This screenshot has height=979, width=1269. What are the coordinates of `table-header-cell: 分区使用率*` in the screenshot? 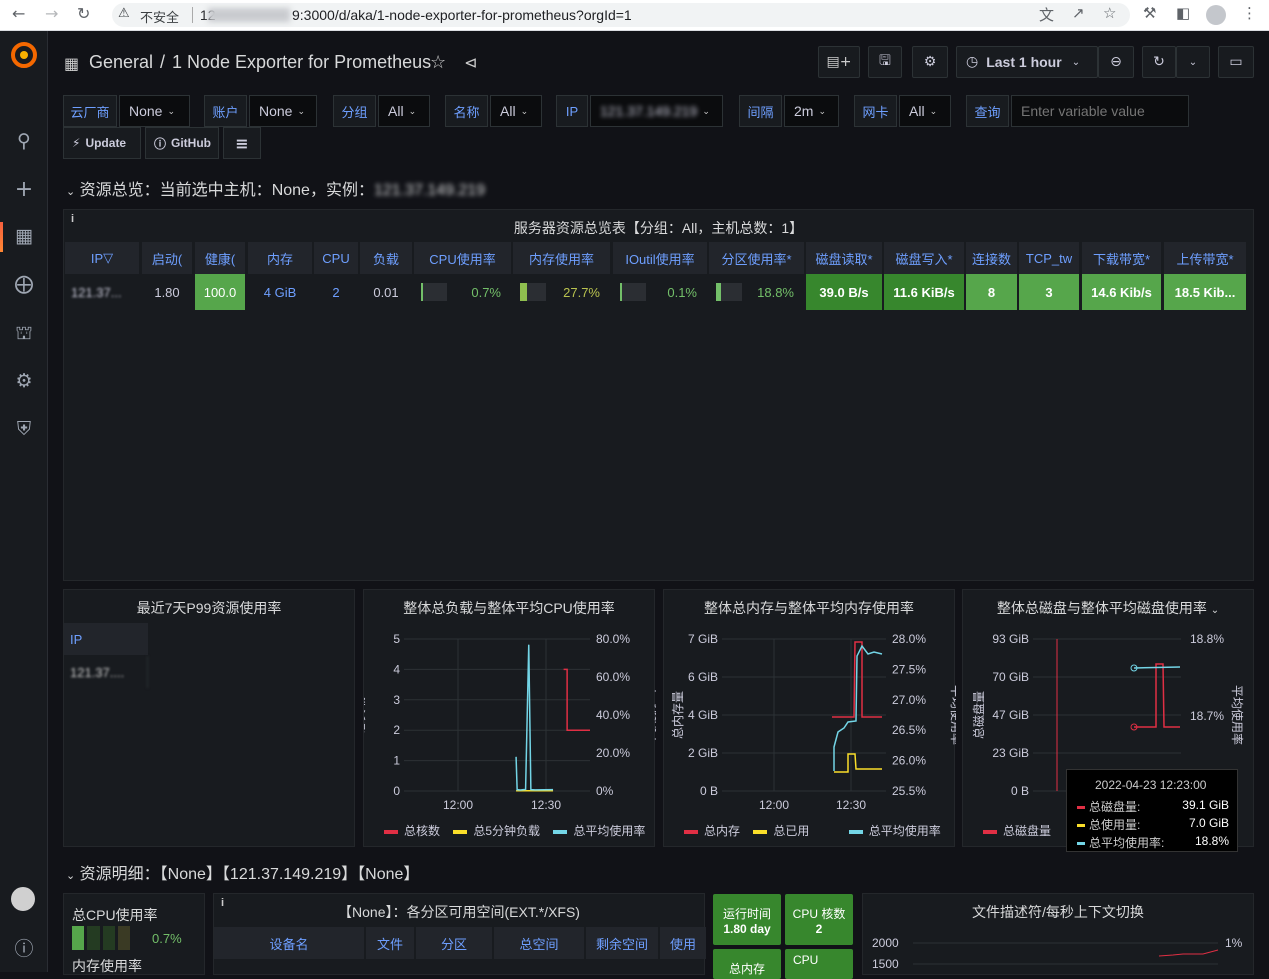 It's located at (756, 258).